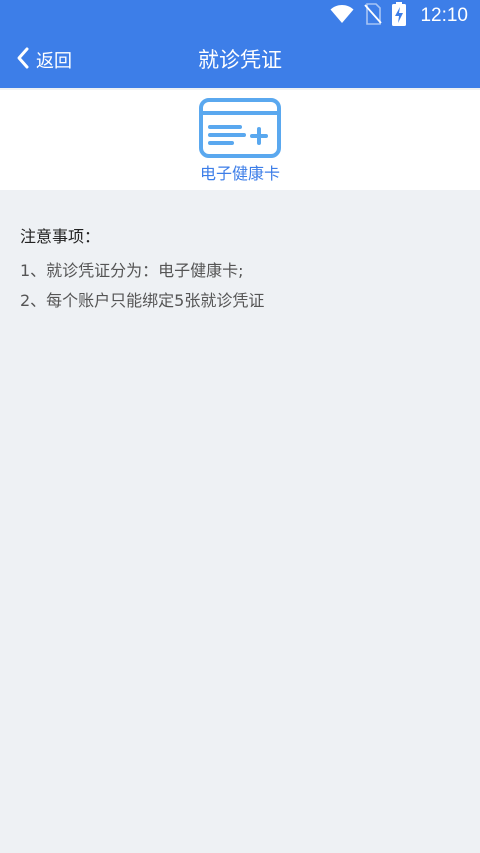 The height and width of the screenshot is (853, 480). I want to click on health-card-option: 电子健康卡, so click(240, 141).